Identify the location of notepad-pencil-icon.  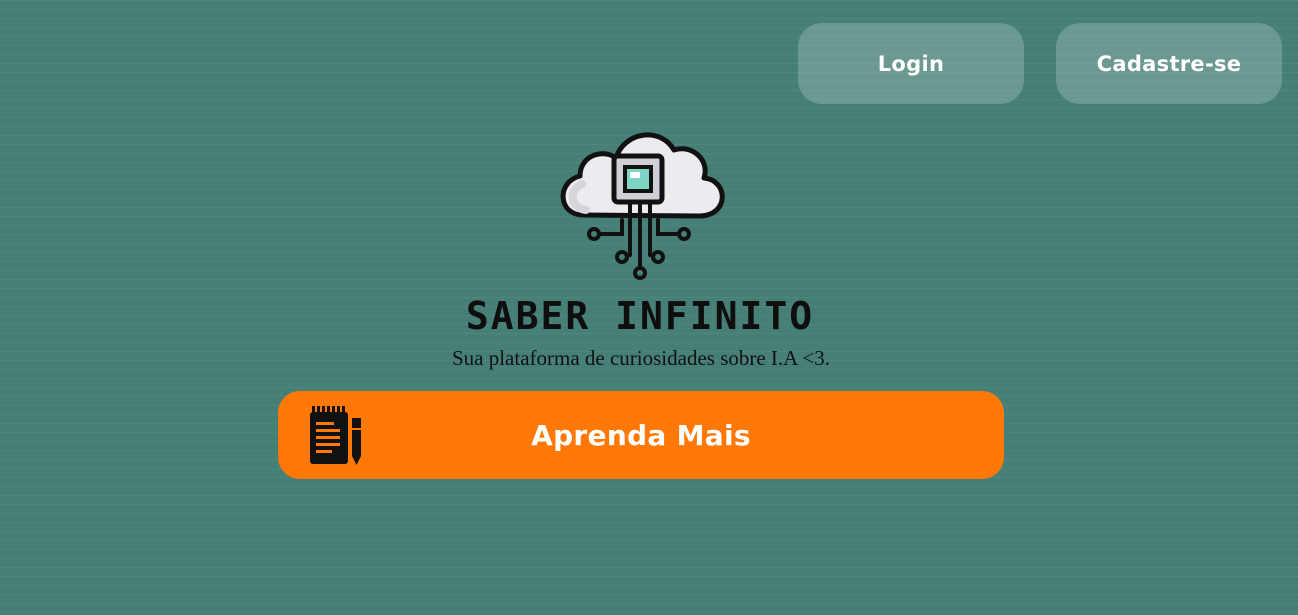
(335, 435).